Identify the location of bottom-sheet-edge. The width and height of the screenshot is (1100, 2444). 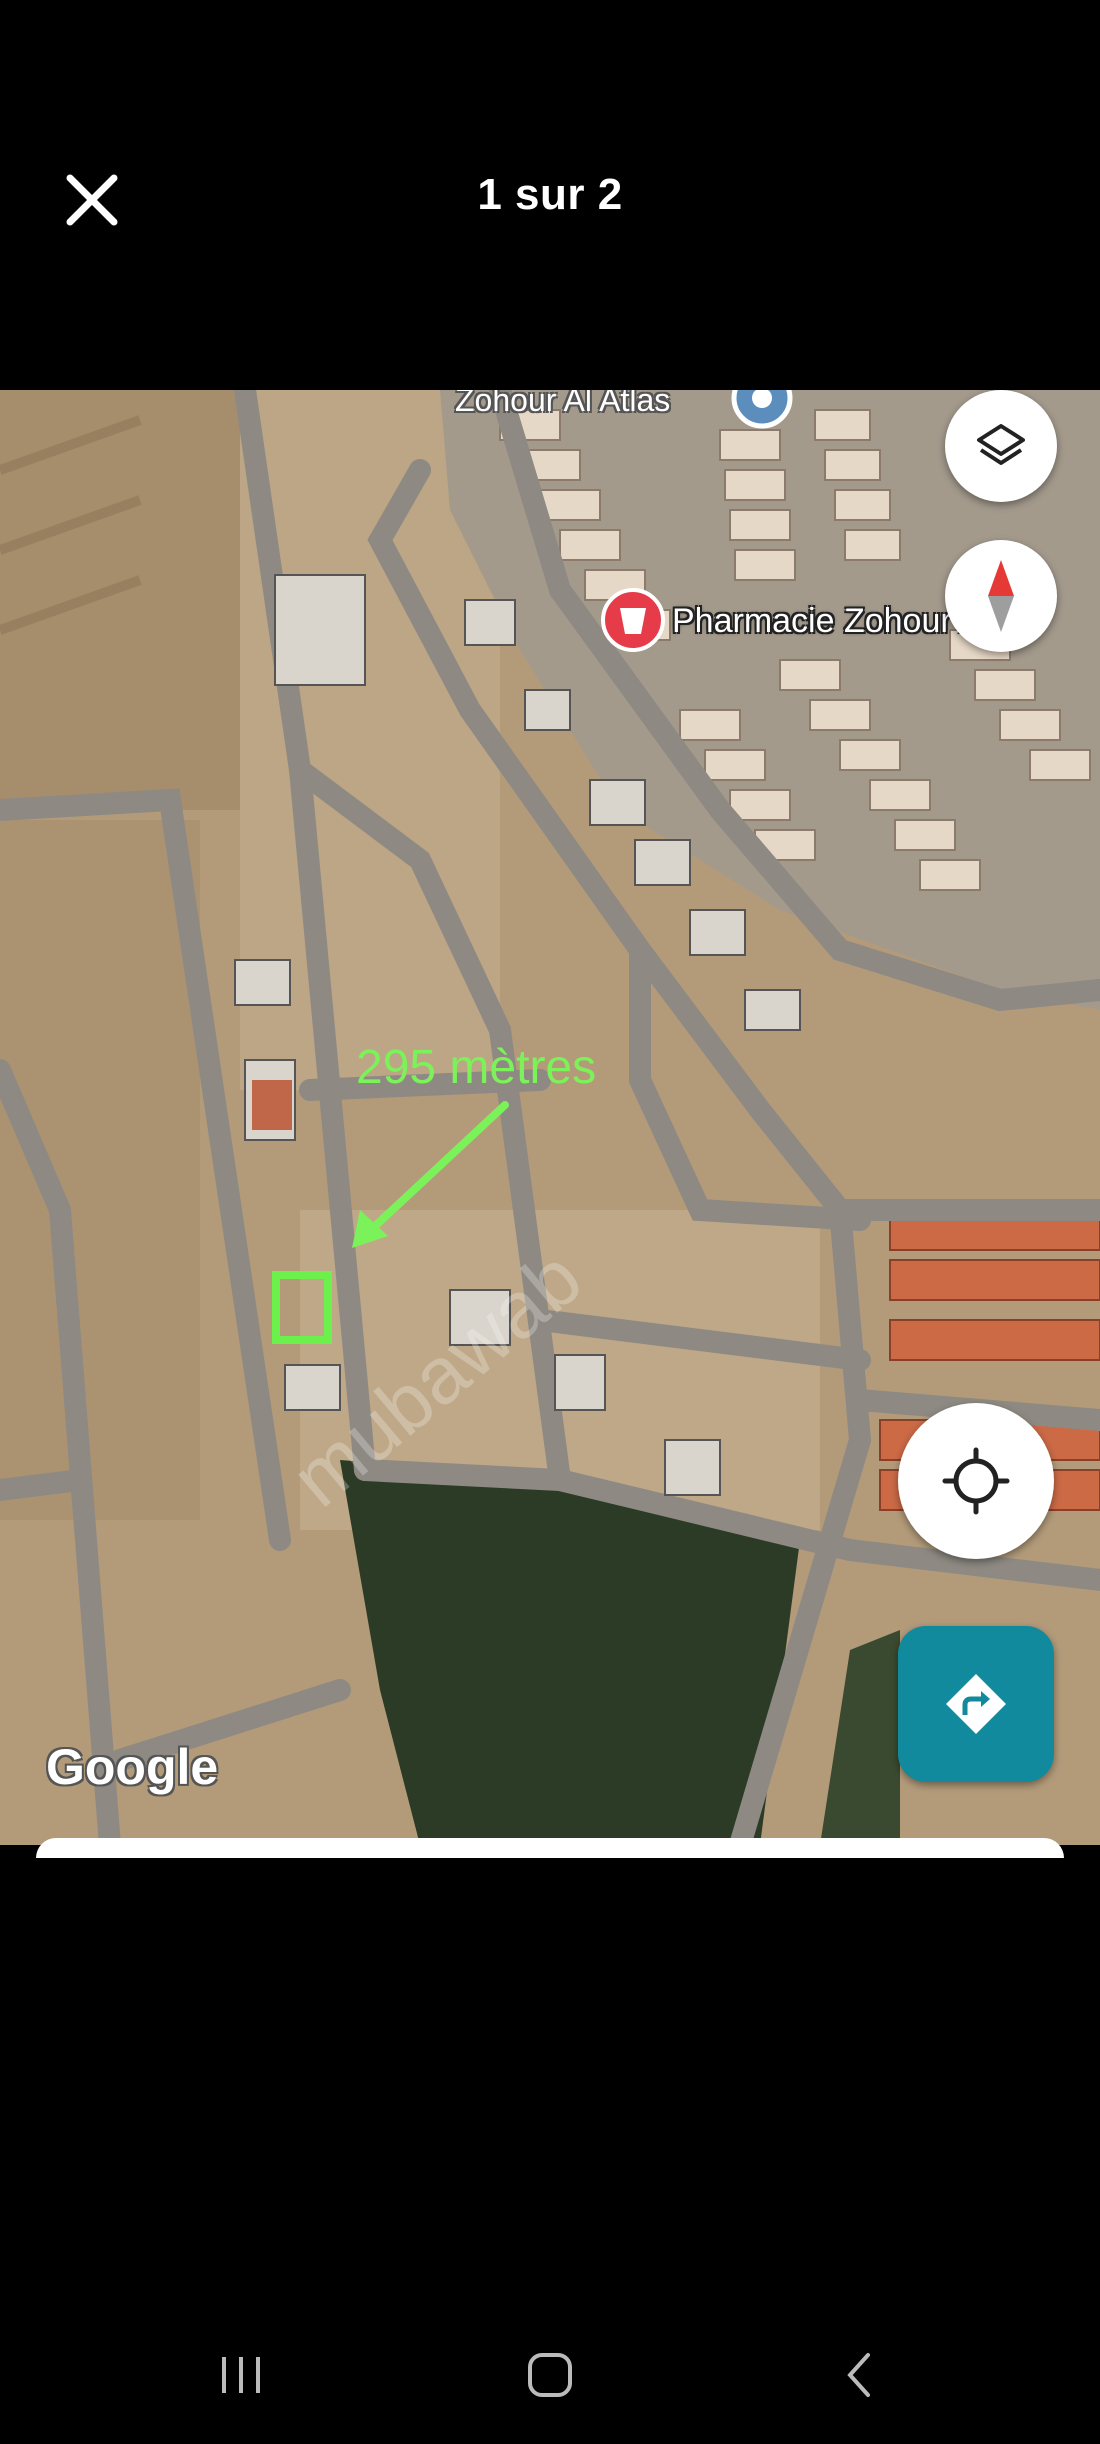
(550, 1848).